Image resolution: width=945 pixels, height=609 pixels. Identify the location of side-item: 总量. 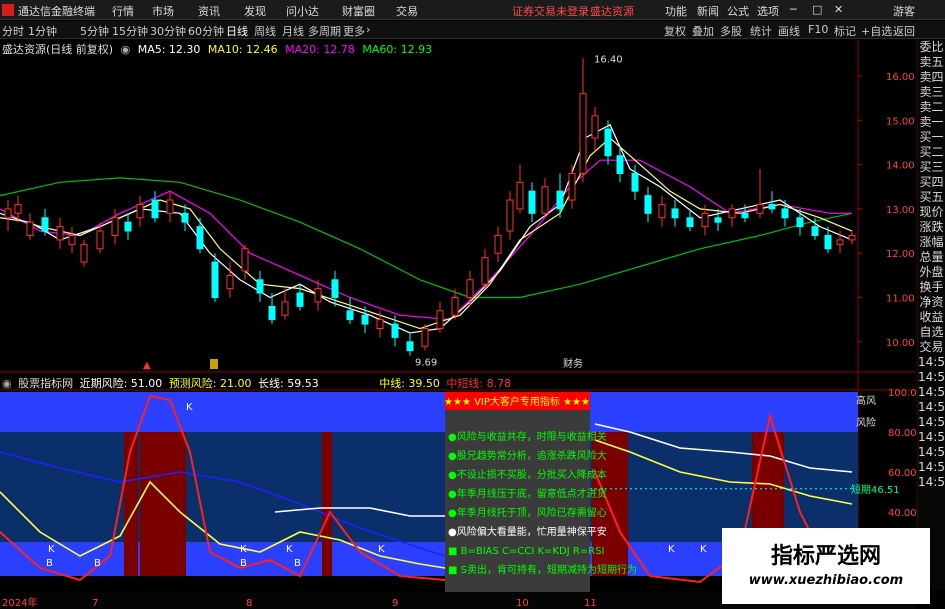
(931, 257).